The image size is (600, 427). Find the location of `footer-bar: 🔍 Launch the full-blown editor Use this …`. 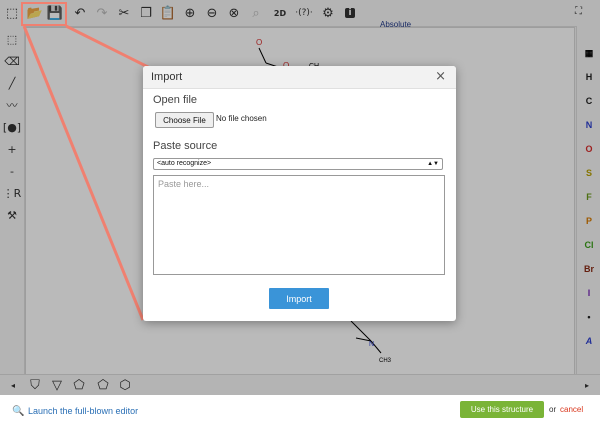

footer-bar: 🔍 Launch the full-blown editor Use this … is located at coordinates (300, 411).